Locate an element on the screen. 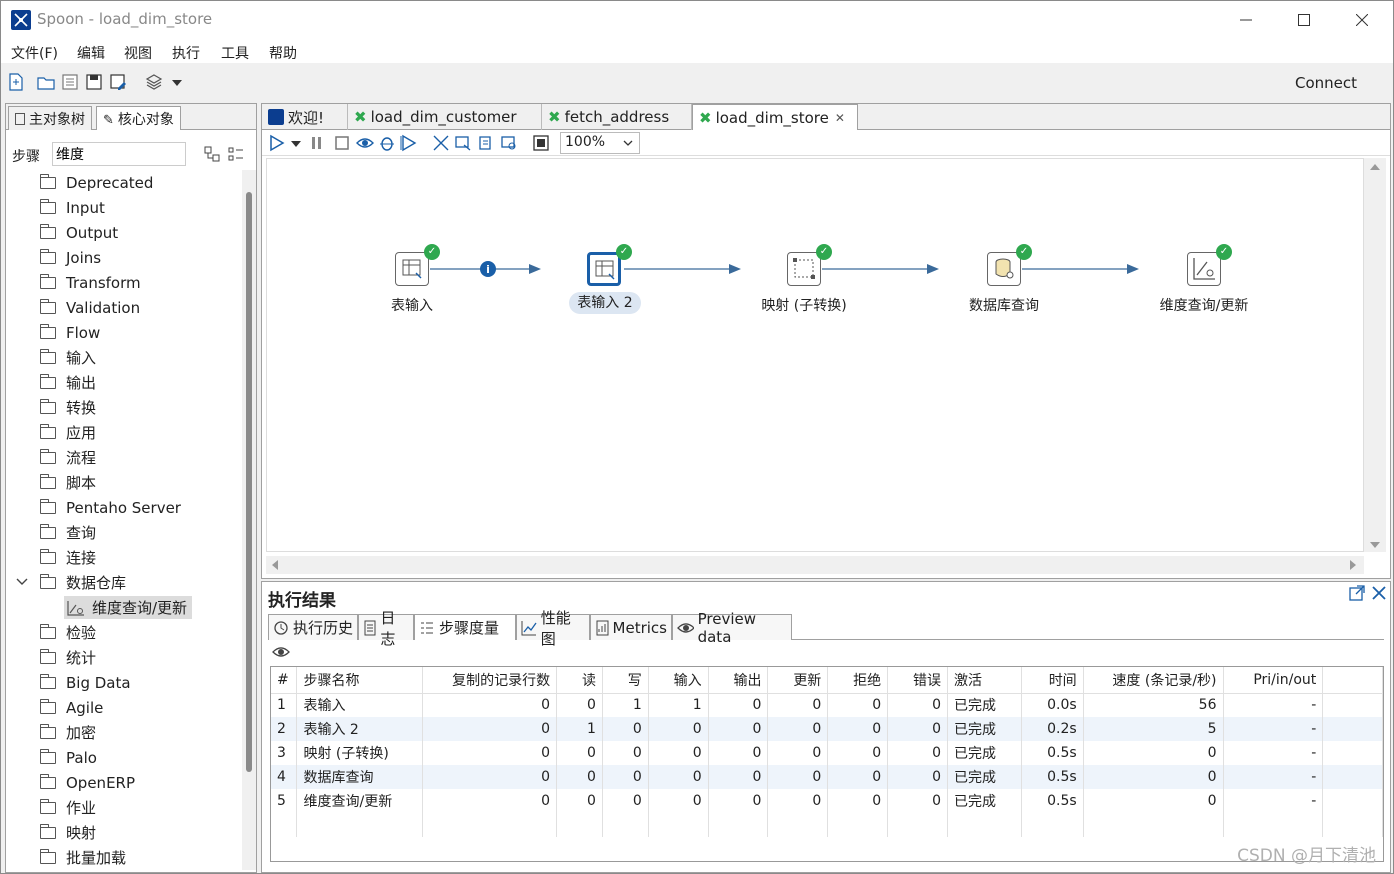 The width and height of the screenshot is (1394, 874). run-icon is located at coordinates (277, 143).